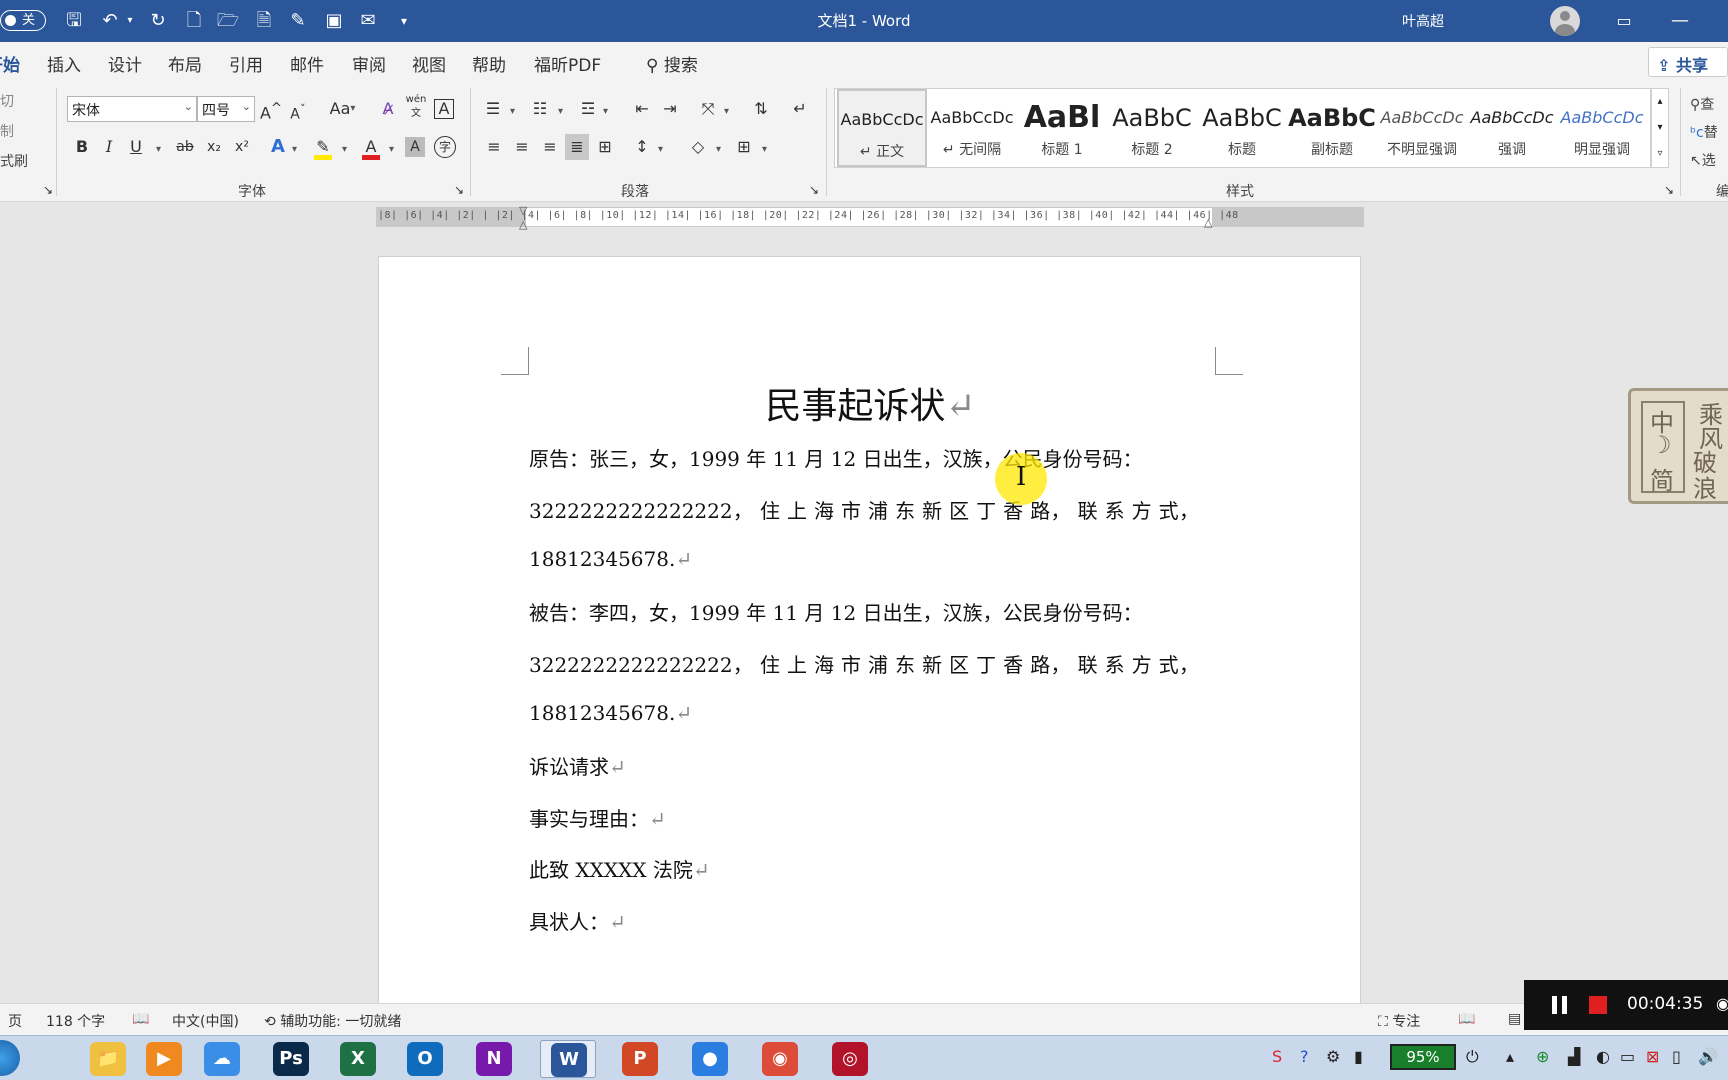 Image resolution: width=1728 pixels, height=1080 pixels. I want to click on subscript-button: x₂, so click(214, 147).